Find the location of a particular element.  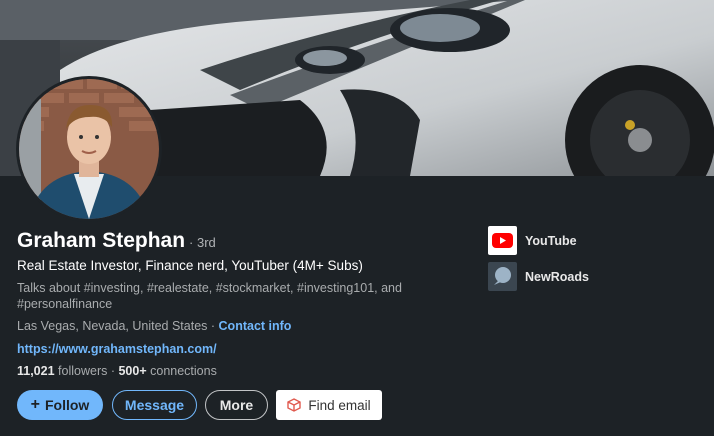

follow-label: Follow is located at coordinates (67, 405).